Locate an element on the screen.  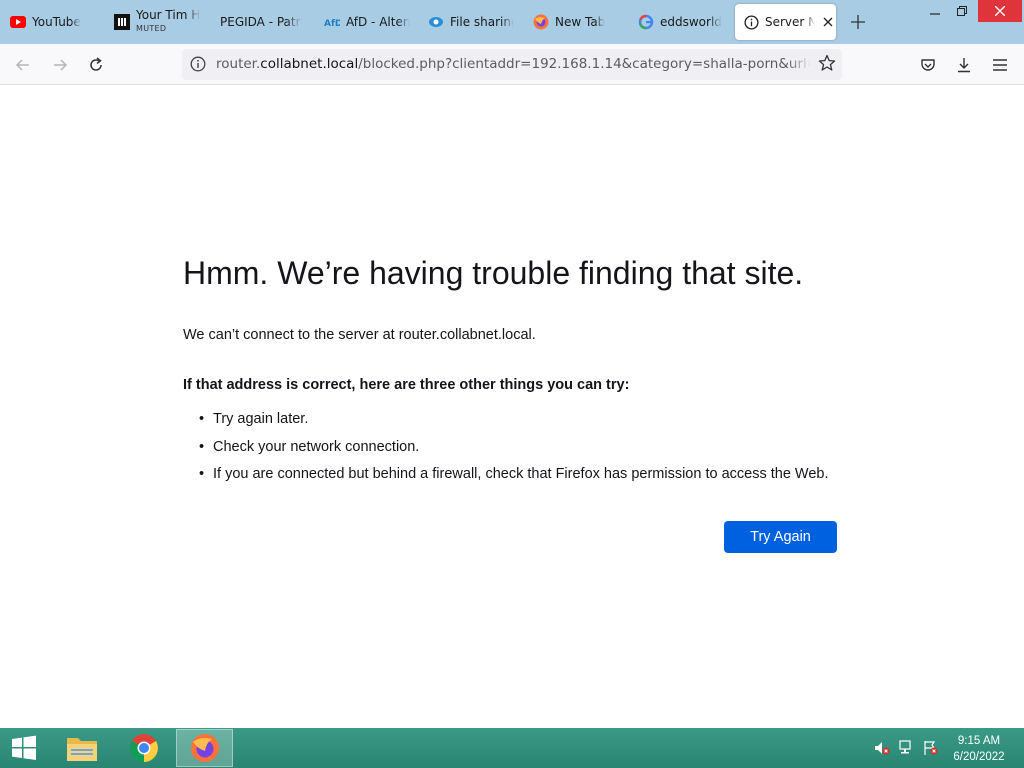
tab-label: PEGIDA - Patrio is located at coordinates (261, 22).